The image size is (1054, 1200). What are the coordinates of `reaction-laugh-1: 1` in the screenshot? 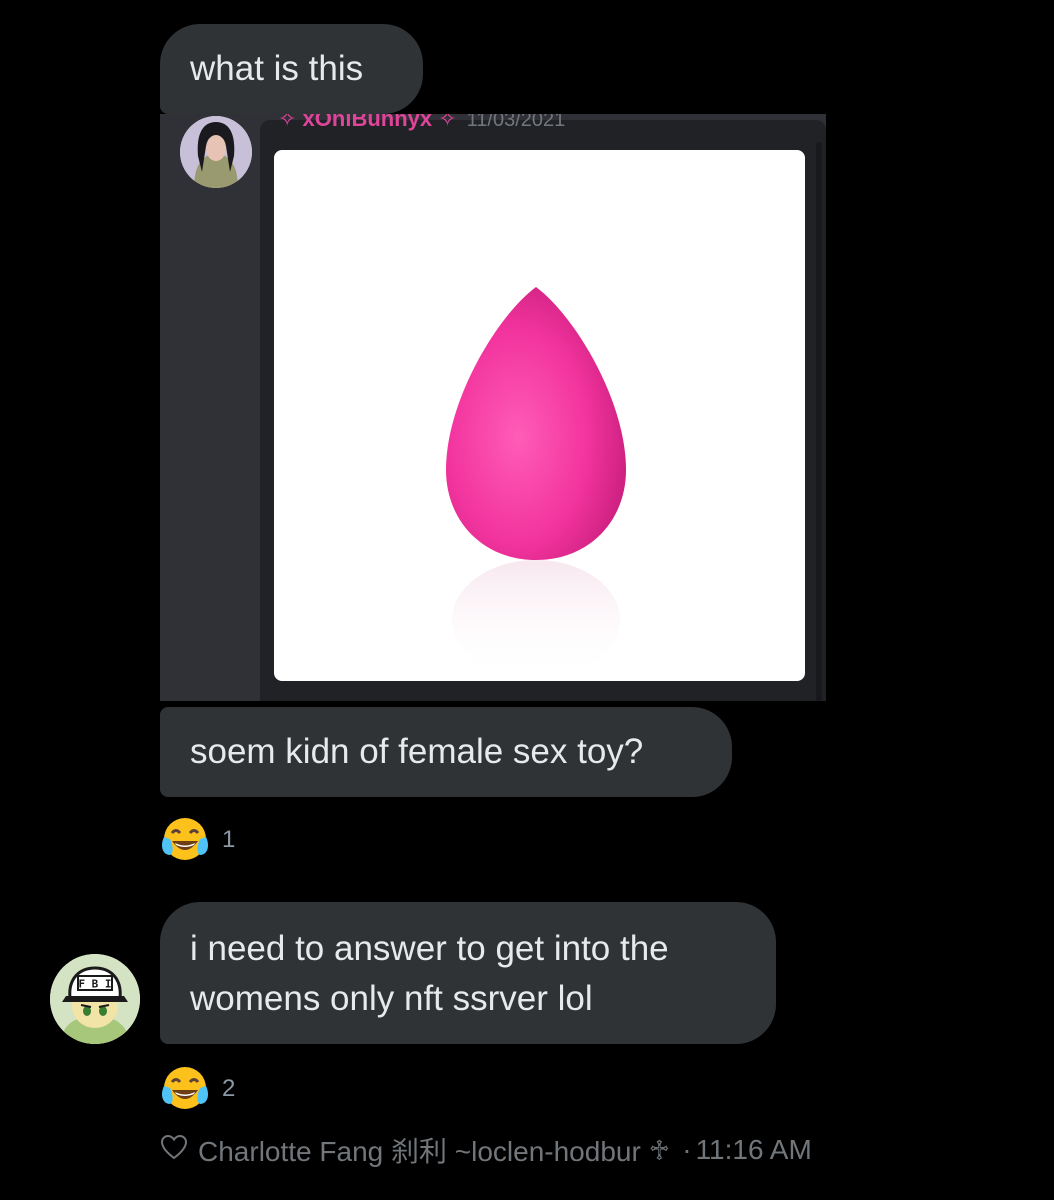 It's located at (197, 840).